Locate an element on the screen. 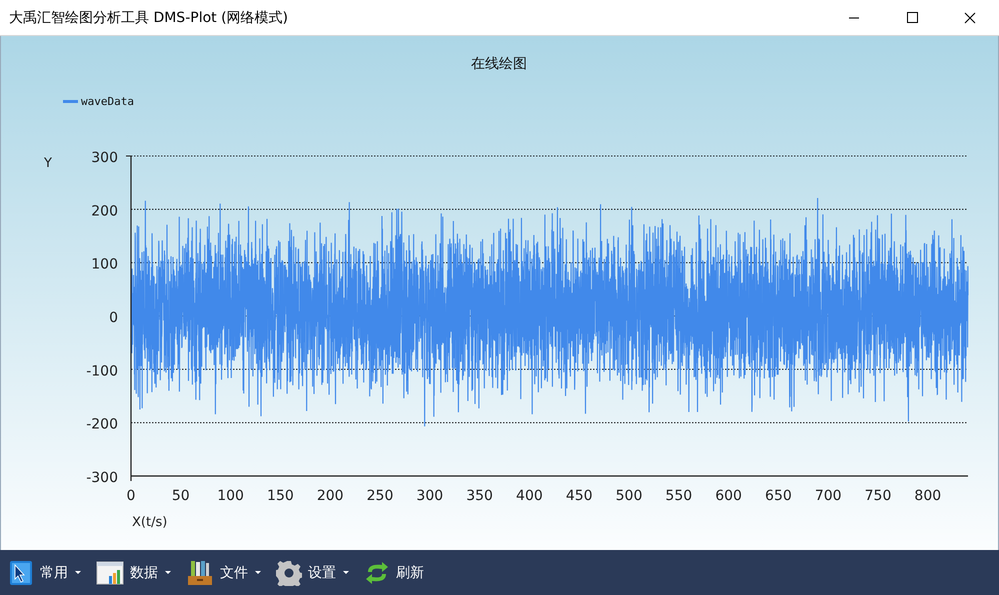  toolbar-button: 刷新 is located at coordinates (394, 572).